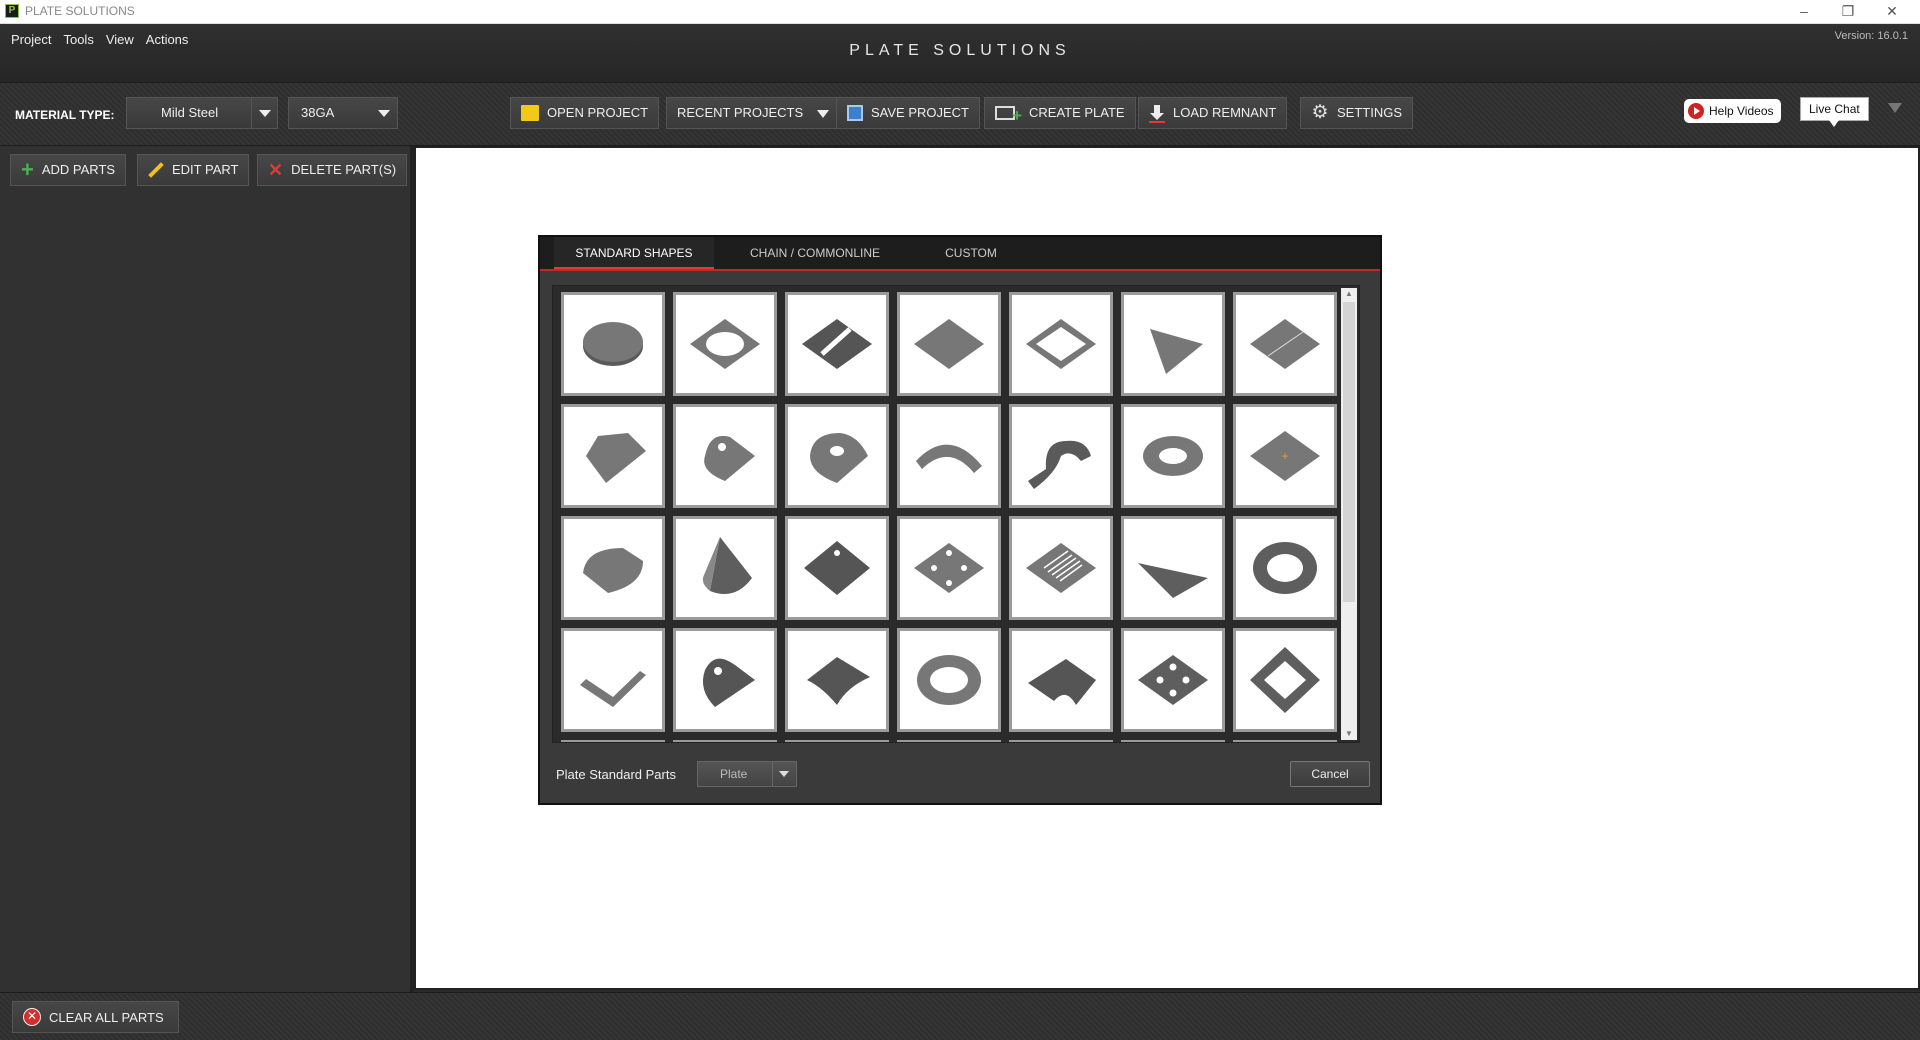  What do you see at coordinates (1008, 116) in the screenshot?
I see `create-plate-icon` at bounding box center [1008, 116].